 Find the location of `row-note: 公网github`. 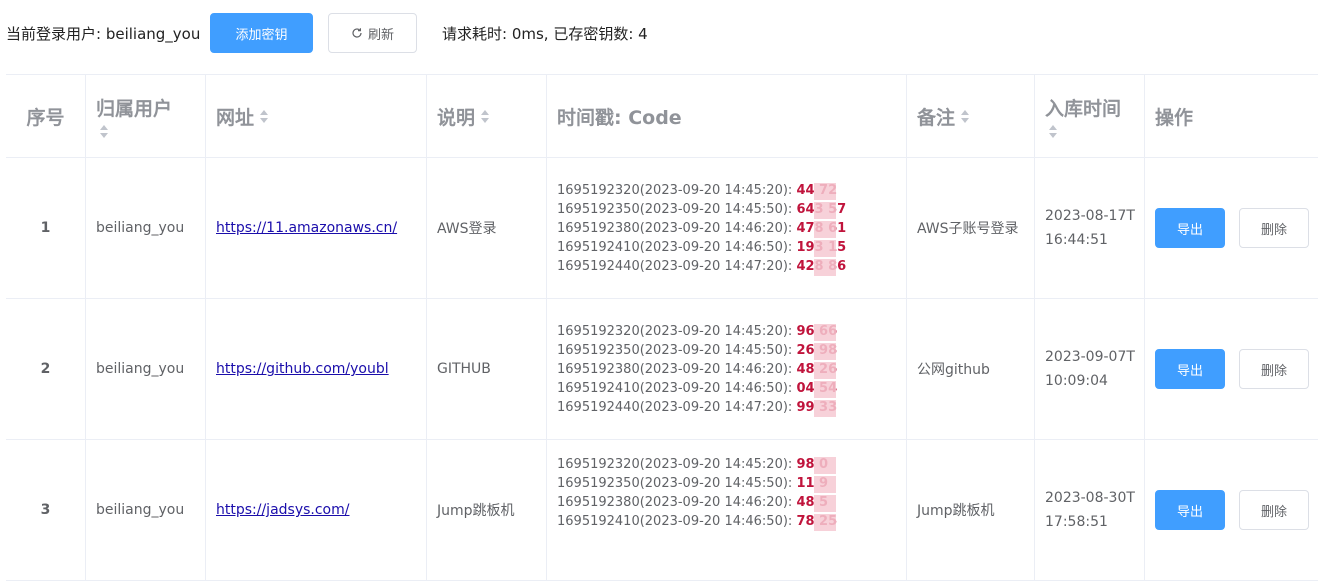

row-note: 公网github is located at coordinates (971, 369).